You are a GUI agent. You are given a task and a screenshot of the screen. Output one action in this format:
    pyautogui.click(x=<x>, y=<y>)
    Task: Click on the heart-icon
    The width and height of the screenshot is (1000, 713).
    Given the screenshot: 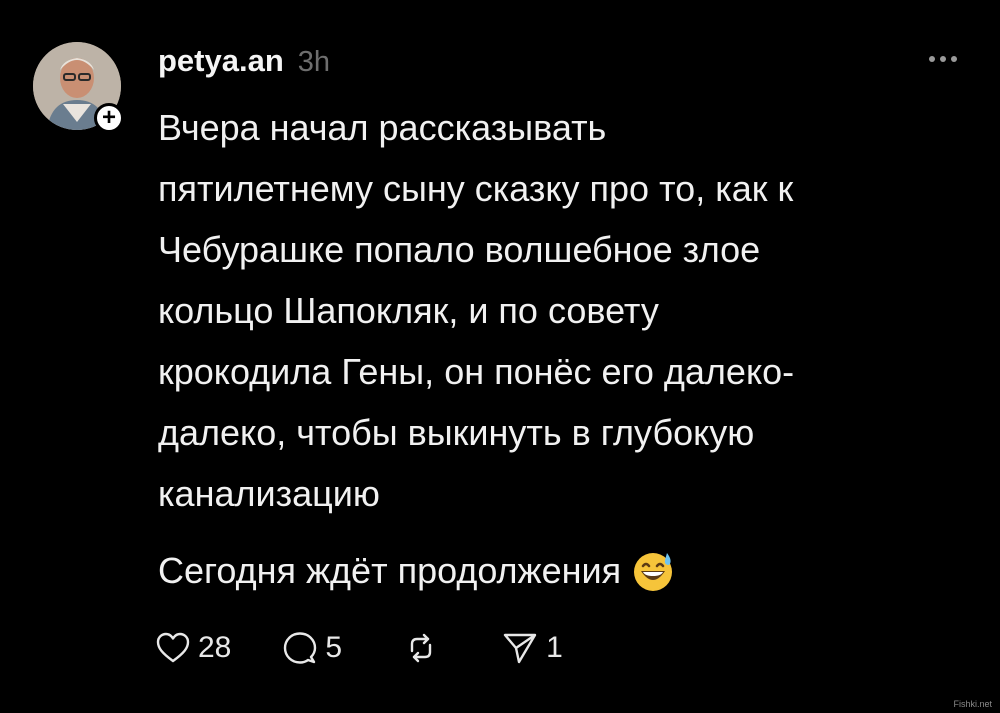 What is the action you would take?
    pyautogui.click(x=173, y=647)
    